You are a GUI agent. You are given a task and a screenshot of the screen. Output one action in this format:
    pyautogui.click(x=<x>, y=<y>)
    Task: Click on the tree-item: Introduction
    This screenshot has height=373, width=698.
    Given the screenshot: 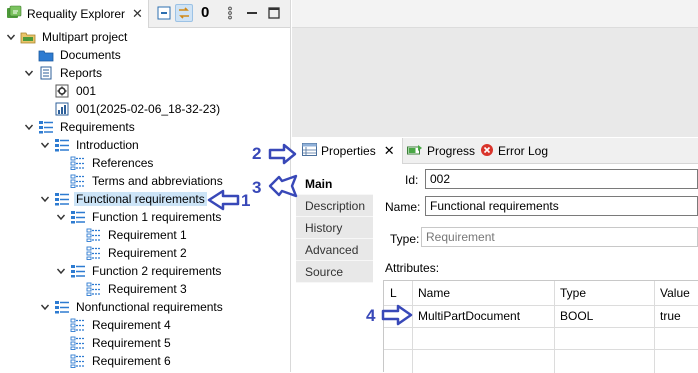 What is the action you would take?
    pyautogui.click(x=89, y=145)
    